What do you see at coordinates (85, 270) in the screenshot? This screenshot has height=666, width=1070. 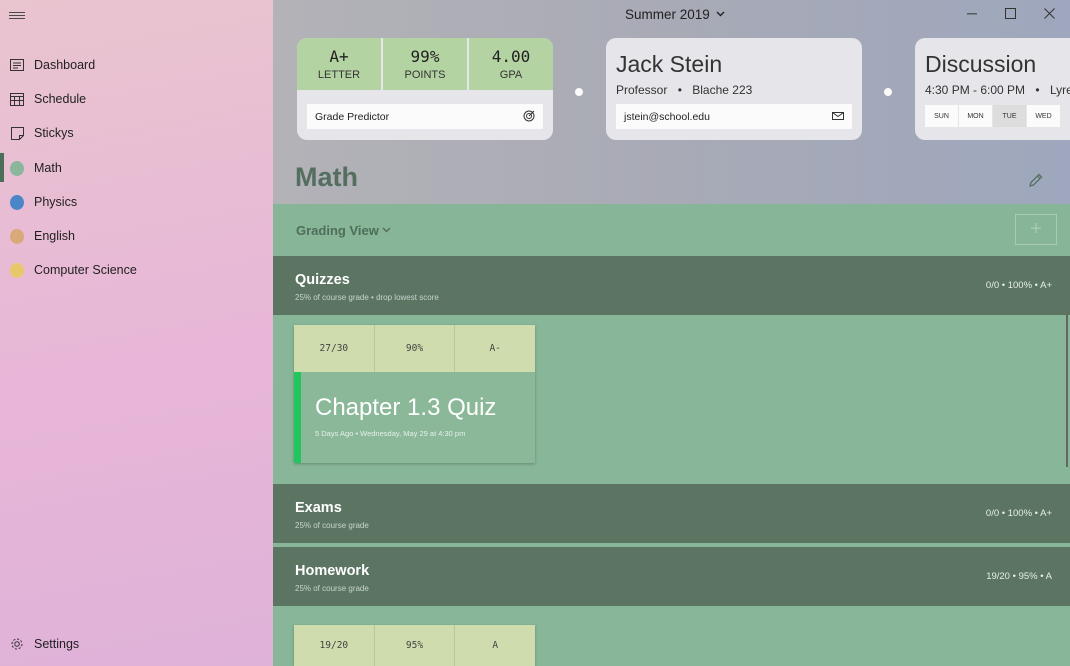 I see `sidebar-item-label: Computer Science` at bounding box center [85, 270].